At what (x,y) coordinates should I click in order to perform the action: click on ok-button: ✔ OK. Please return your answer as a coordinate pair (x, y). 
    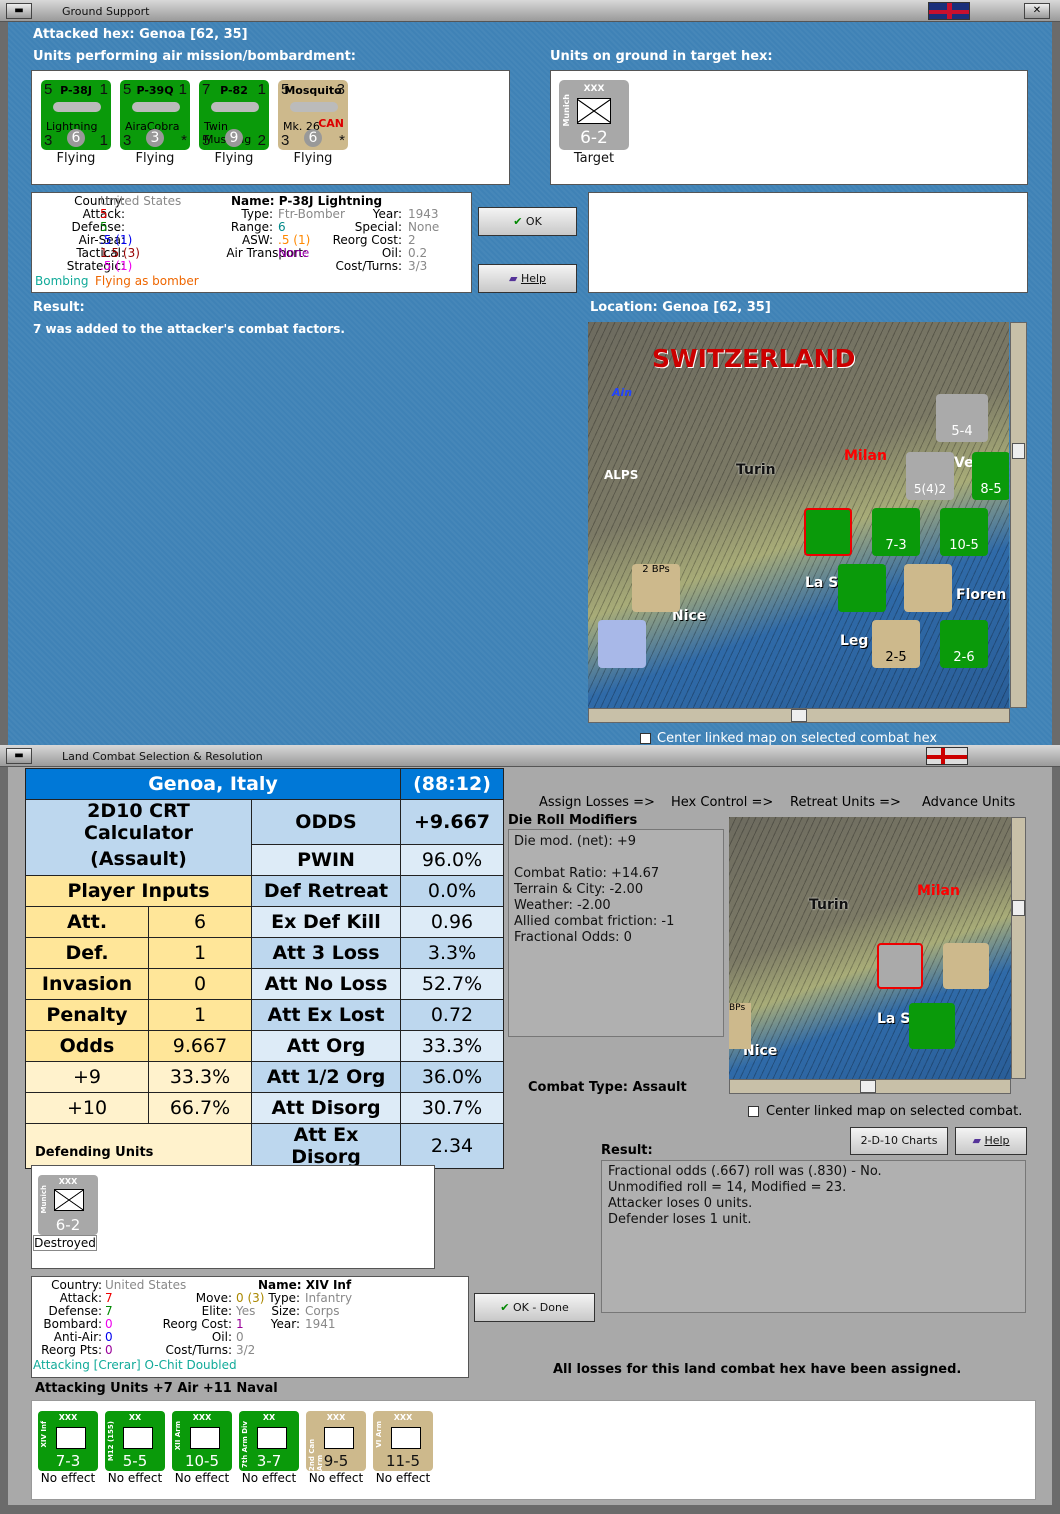
    Looking at the image, I should click on (527, 221).